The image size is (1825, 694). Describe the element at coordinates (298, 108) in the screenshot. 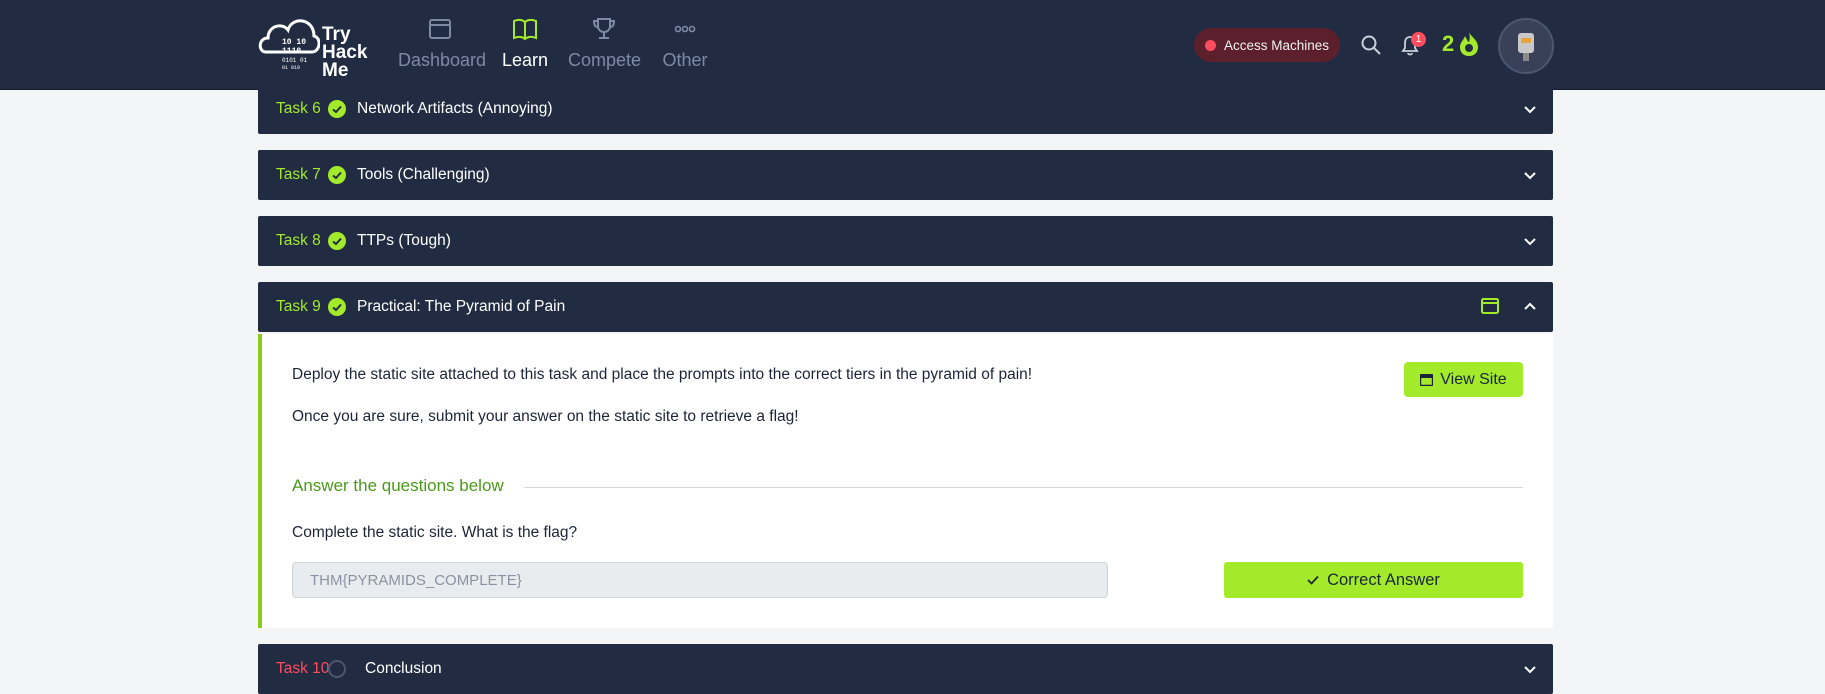

I see `task-number: Task 6` at that location.